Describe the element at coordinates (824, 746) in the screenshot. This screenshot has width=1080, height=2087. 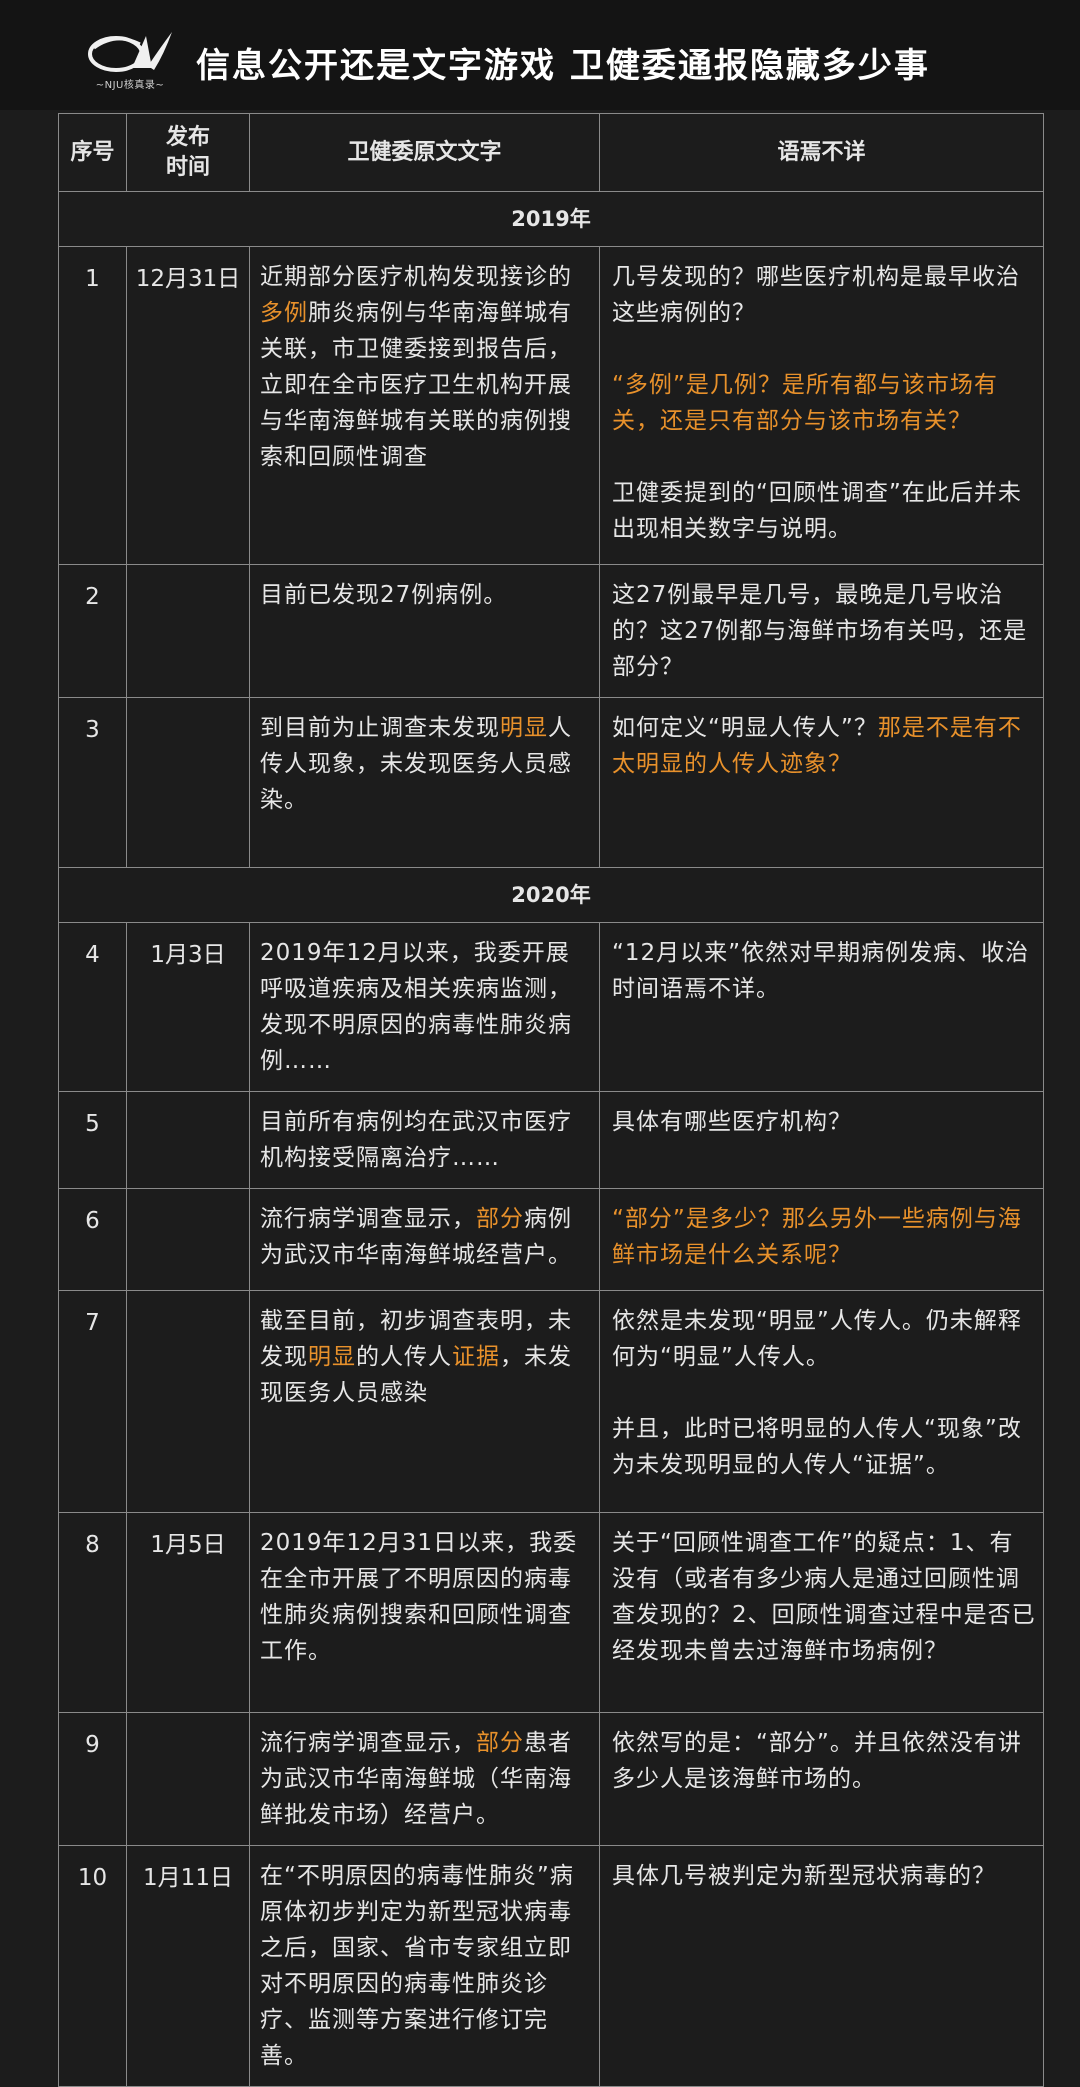
I see `note-paragraph: 如何定义“明显人传人”？那是不是有不太明显的人传人迹象？` at that location.